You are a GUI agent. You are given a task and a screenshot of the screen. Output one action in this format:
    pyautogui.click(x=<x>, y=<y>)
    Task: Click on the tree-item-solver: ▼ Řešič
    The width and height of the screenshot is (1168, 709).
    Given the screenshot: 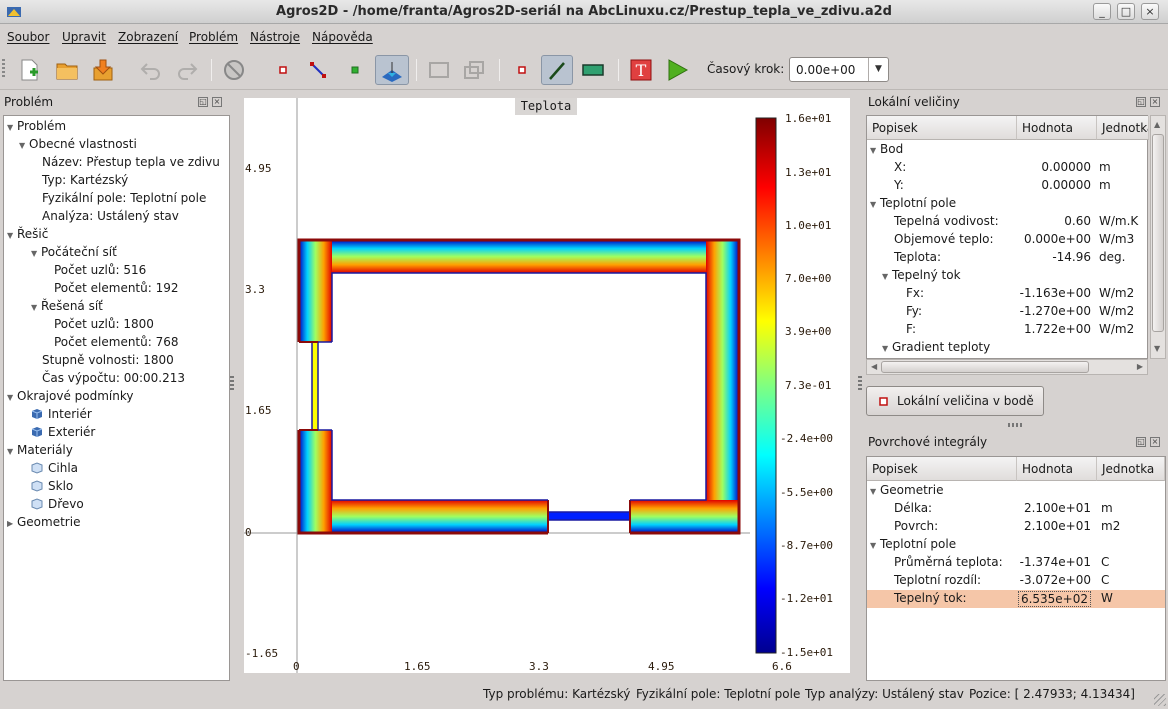 What is the action you would take?
    pyautogui.click(x=27, y=234)
    